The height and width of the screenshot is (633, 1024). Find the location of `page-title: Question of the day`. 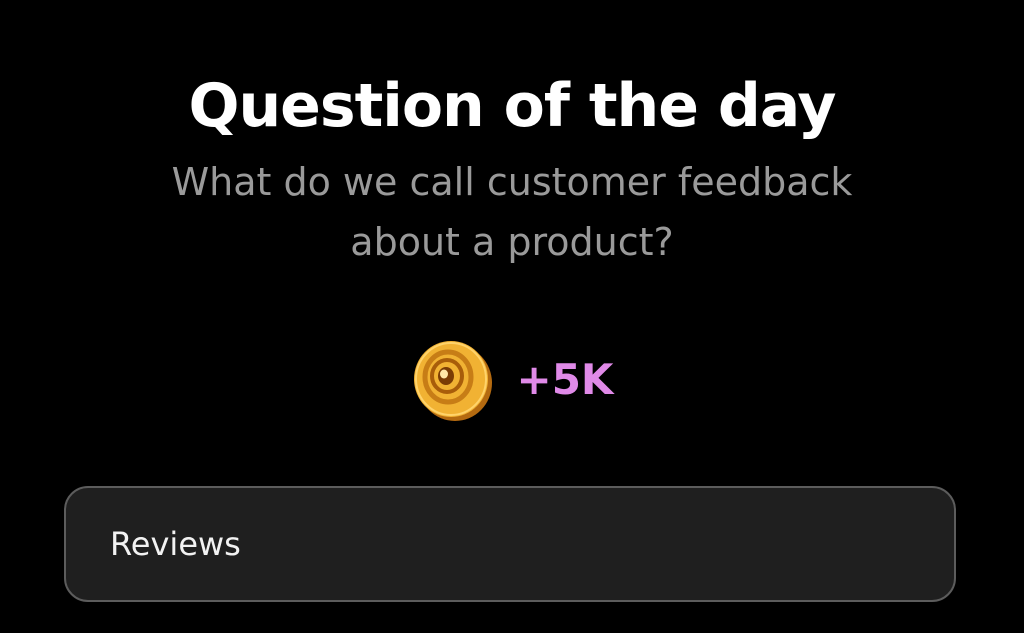

page-title: Question of the day is located at coordinates (512, 106).